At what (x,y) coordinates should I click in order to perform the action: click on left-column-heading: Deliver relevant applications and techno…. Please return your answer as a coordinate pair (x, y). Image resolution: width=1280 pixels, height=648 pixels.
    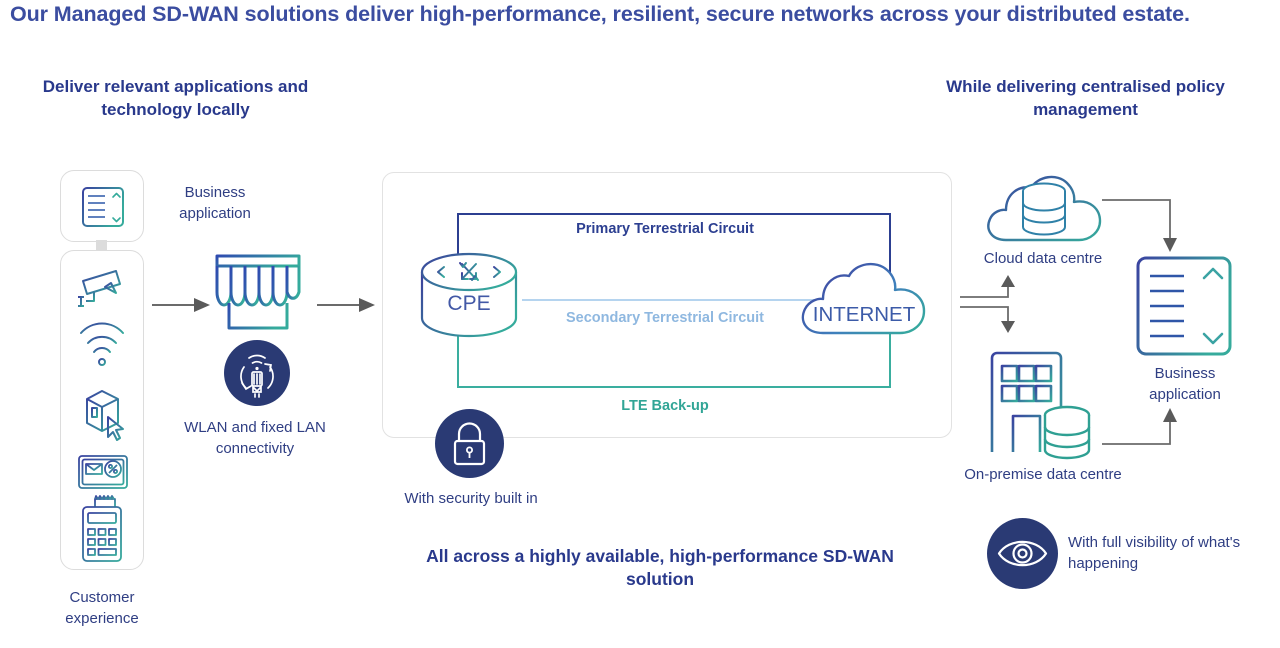
    Looking at the image, I should click on (175, 98).